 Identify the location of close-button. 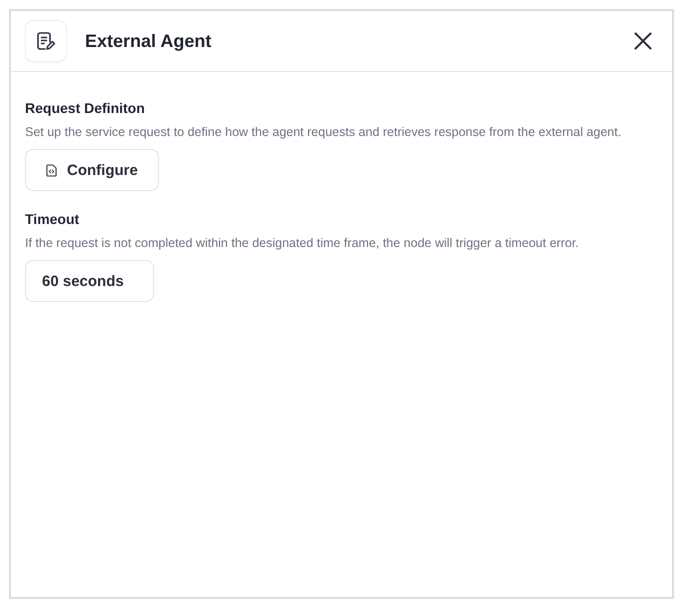
(643, 41).